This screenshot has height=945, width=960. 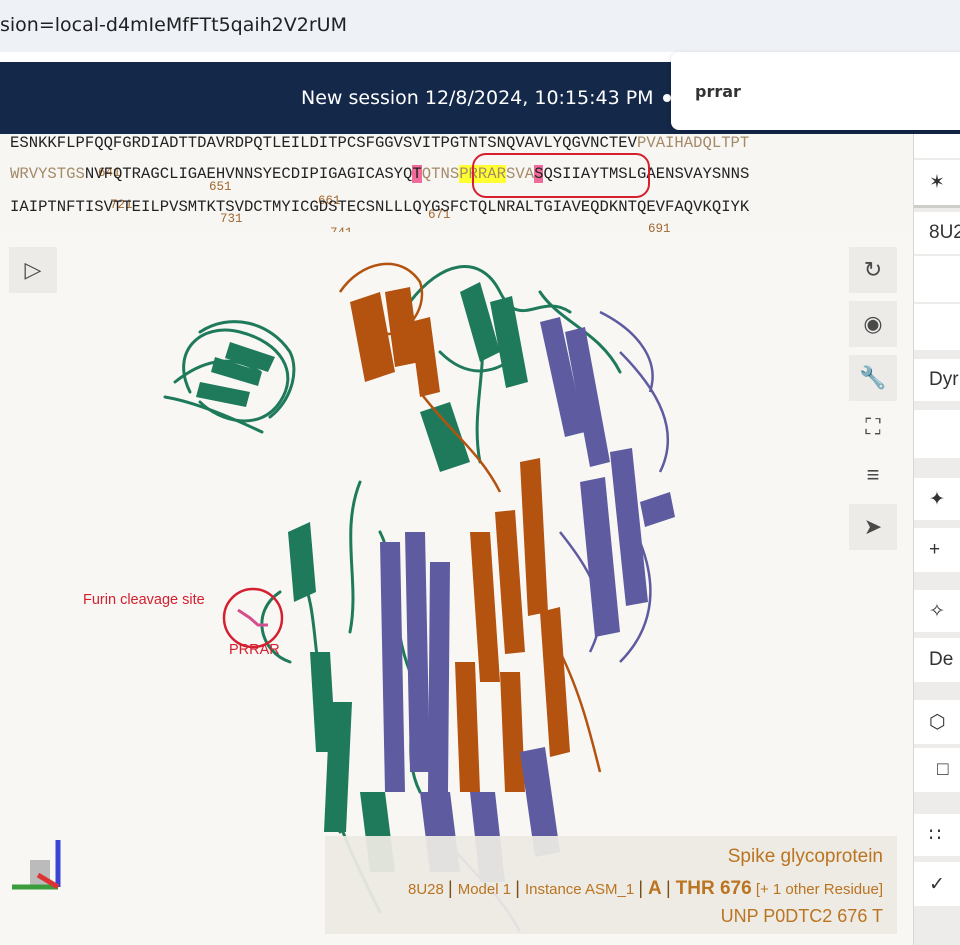 I want to click on annotation-circle, so click(x=253, y=618).